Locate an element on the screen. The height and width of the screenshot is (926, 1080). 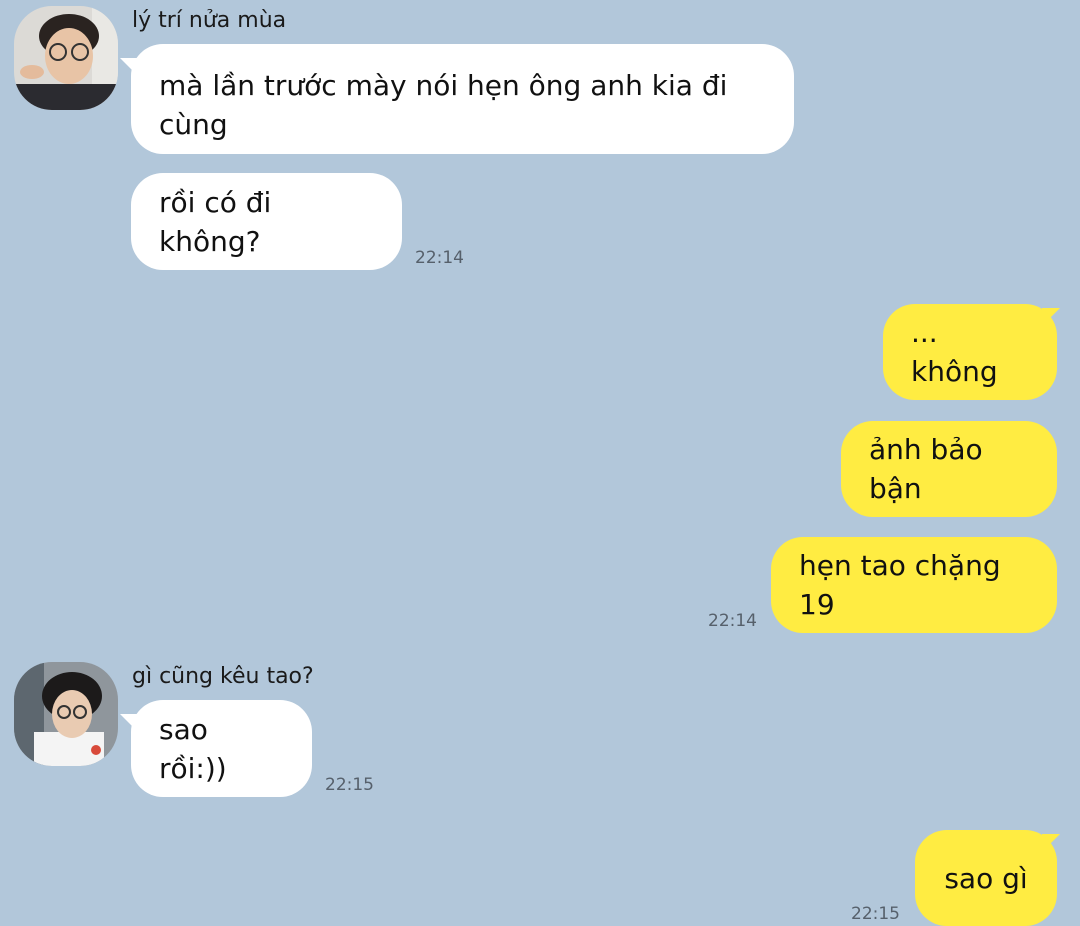
outgoing-message-bubble: ảnh bảo bận is located at coordinates (949, 469).